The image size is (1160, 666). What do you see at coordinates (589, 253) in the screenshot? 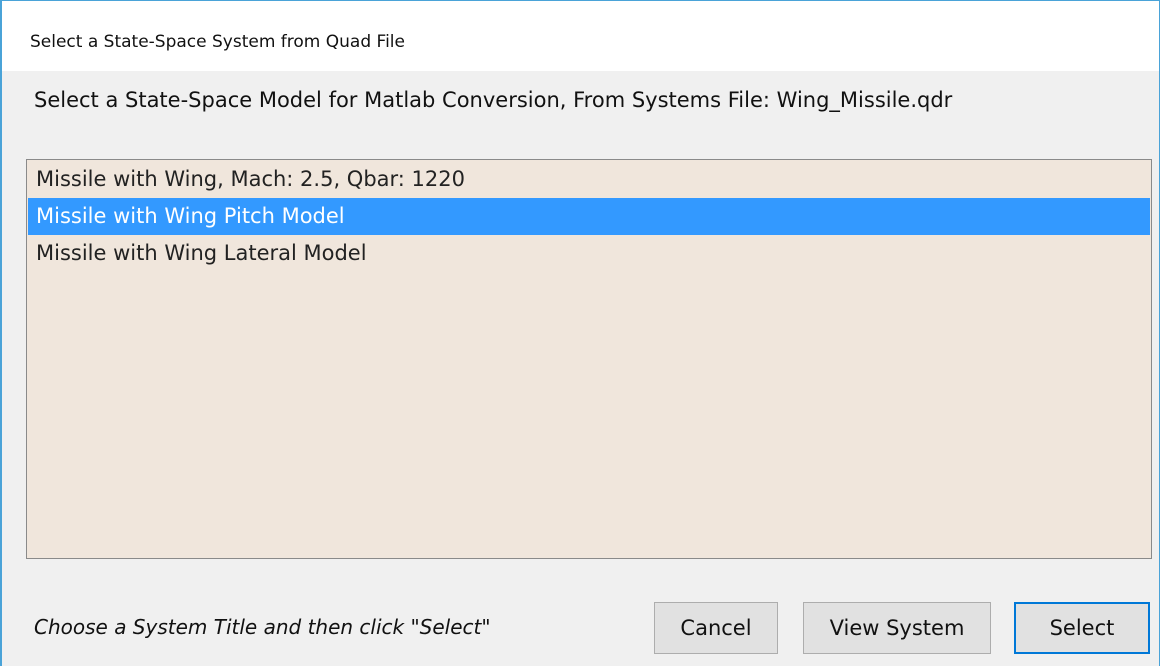
I see `list-item: Missile with Wing Lateral Model` at bounding box center [589, 253].